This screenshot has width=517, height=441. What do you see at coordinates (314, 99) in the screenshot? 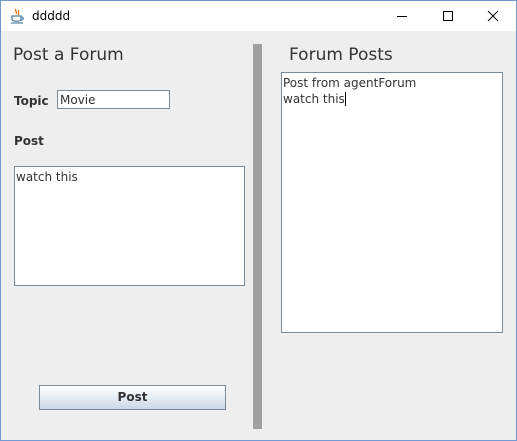
I see `forum-post-line-text: watch this` at bounding box center [314, 99].